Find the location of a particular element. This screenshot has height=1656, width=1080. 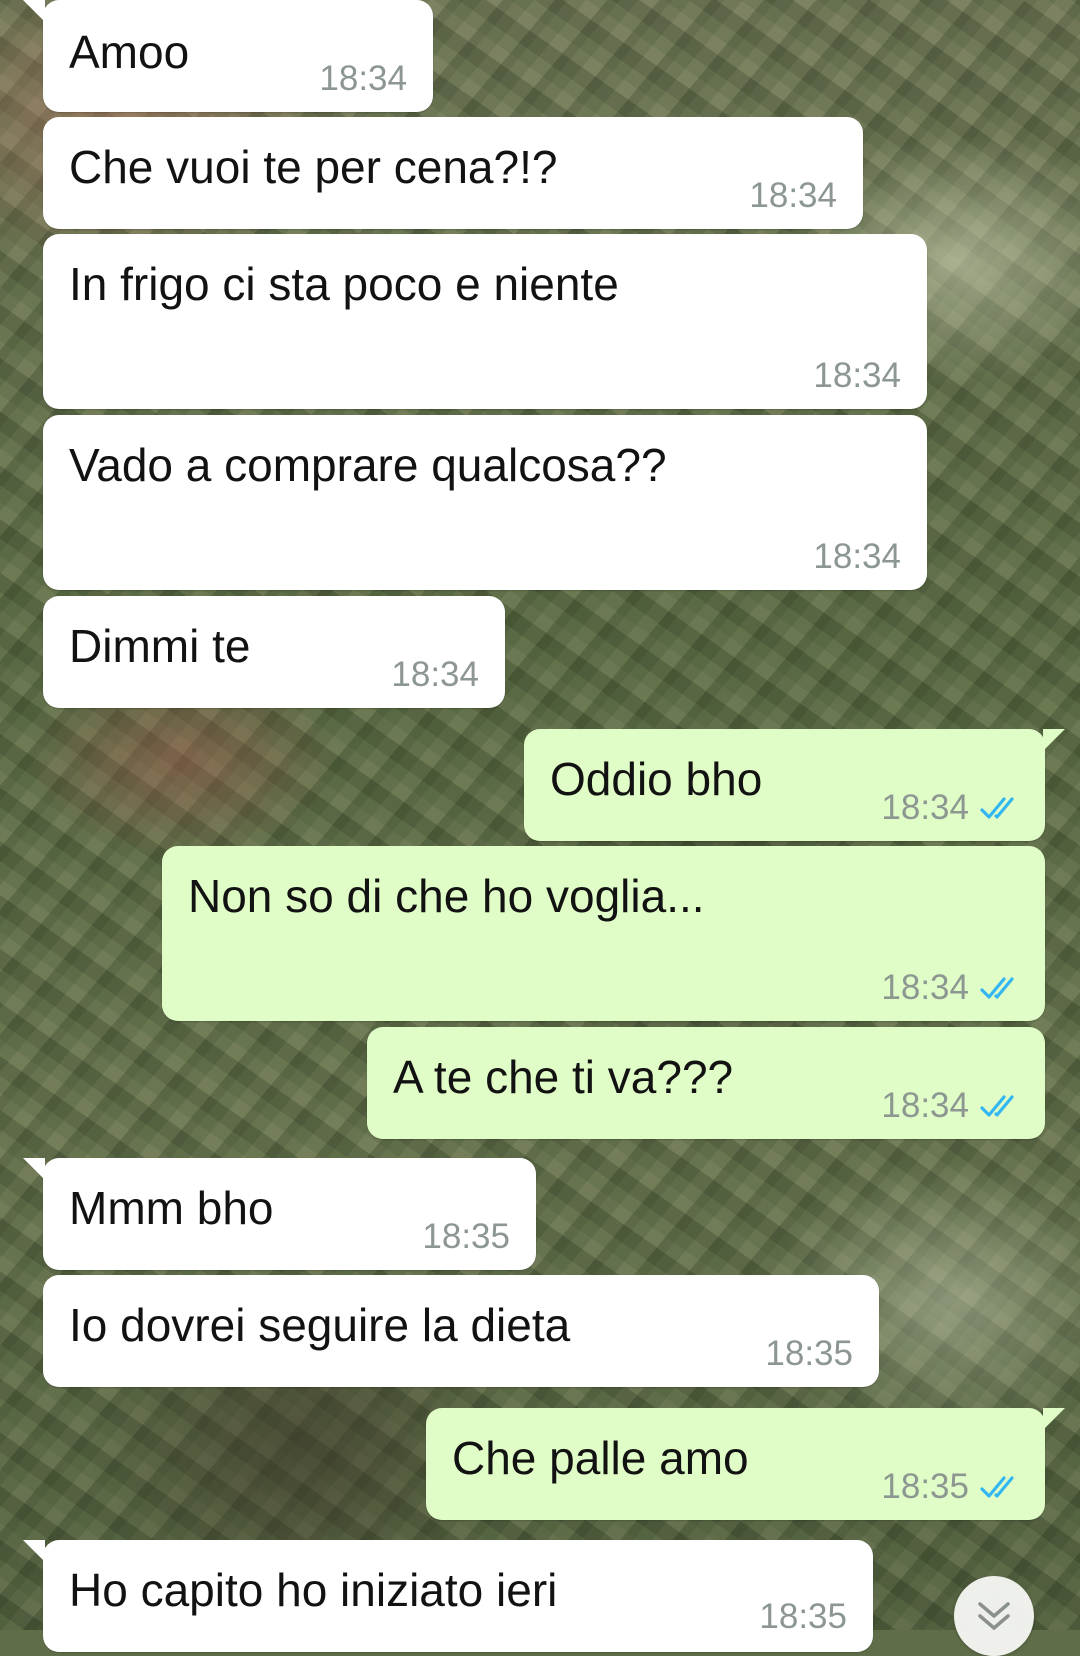

message-text: Che palle amo is located at coordinates (600, 1458).